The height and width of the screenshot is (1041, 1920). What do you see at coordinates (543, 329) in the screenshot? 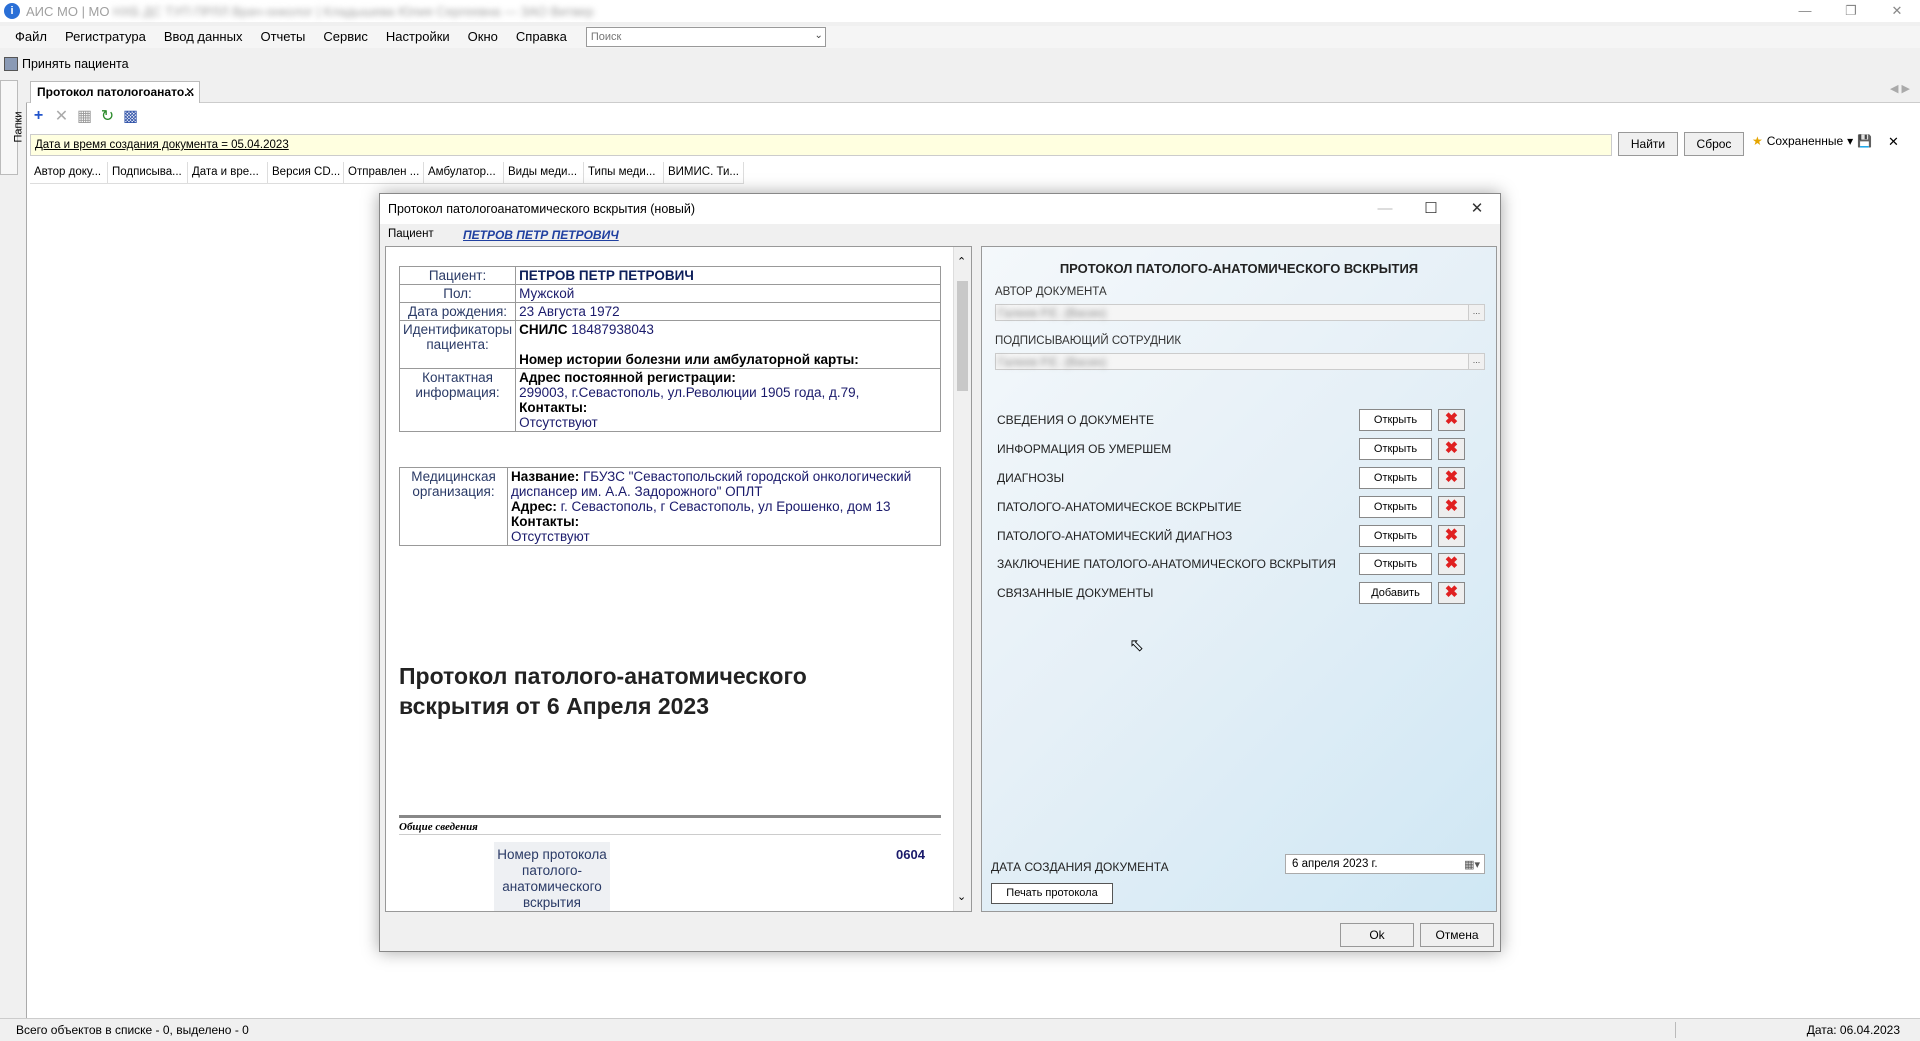
I see `snils-label: СНИЛС` at bounding box center [543, 329].